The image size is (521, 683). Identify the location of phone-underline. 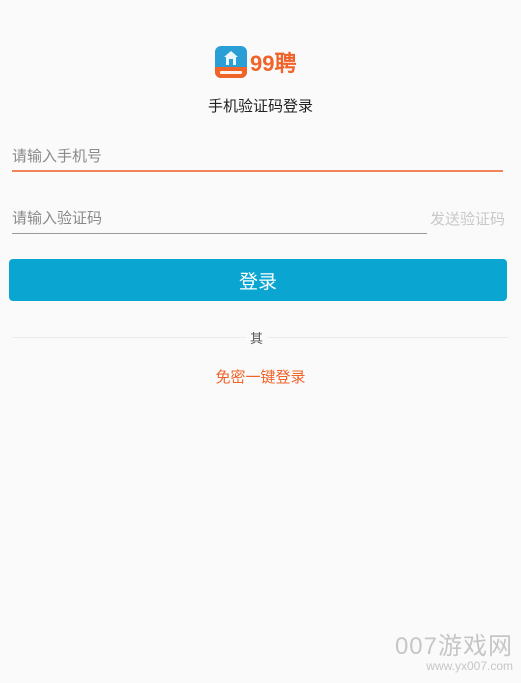
(257, 171).